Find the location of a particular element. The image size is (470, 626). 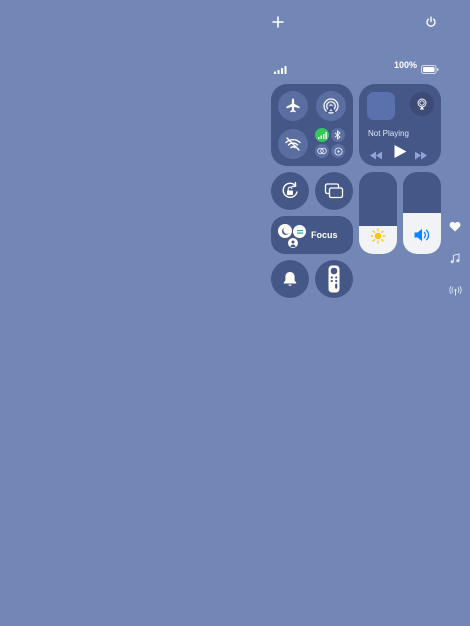

antenna-icon is located at coordinates (455, 290).